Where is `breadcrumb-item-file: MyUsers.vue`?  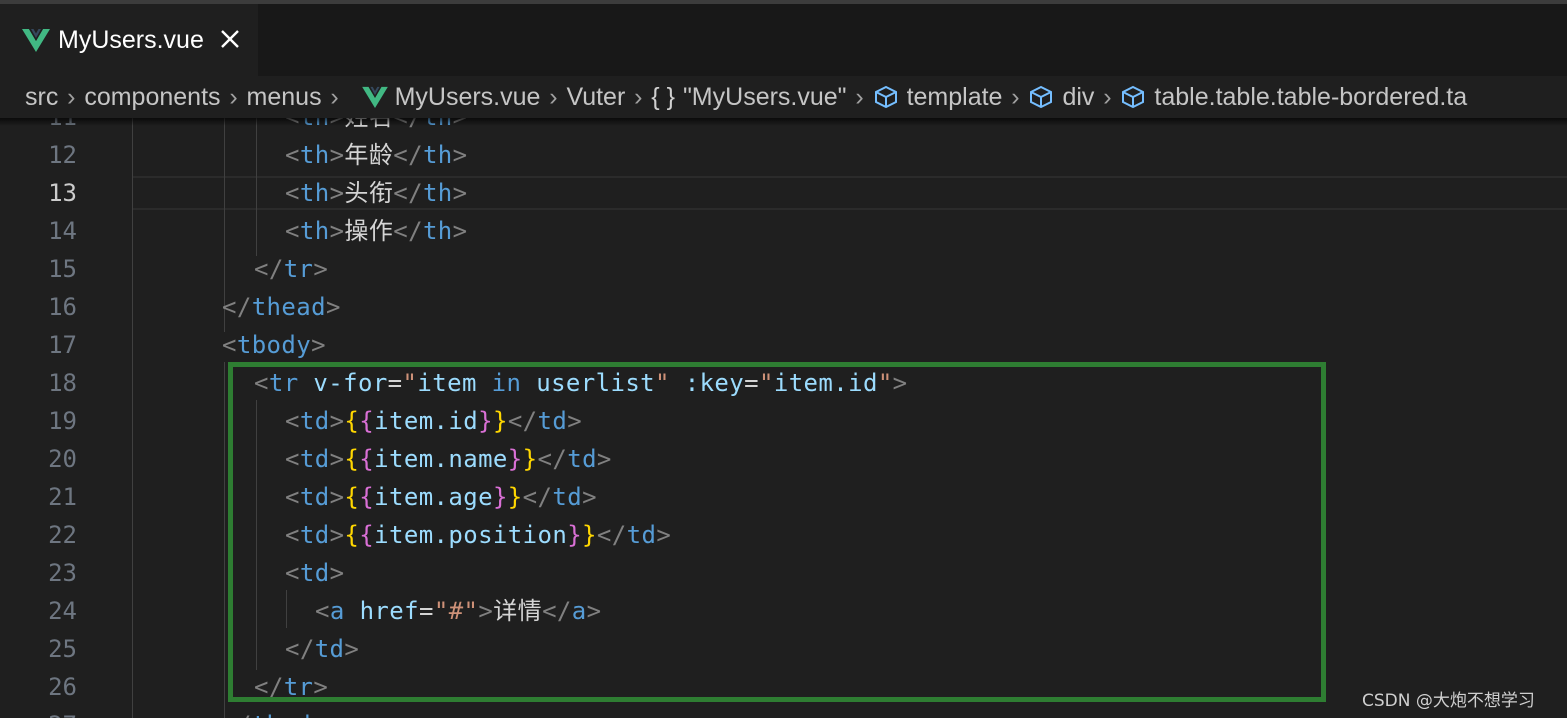
breadcrumb-item-file: MyUsers.vue is located at coordinates (444, 97).